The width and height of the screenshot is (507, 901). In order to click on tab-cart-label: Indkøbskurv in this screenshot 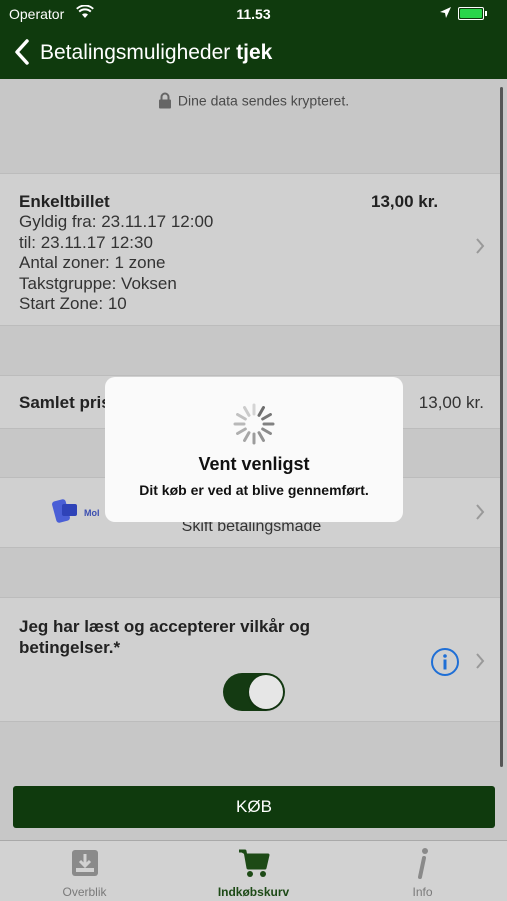, I will do `click(253, 892)`.